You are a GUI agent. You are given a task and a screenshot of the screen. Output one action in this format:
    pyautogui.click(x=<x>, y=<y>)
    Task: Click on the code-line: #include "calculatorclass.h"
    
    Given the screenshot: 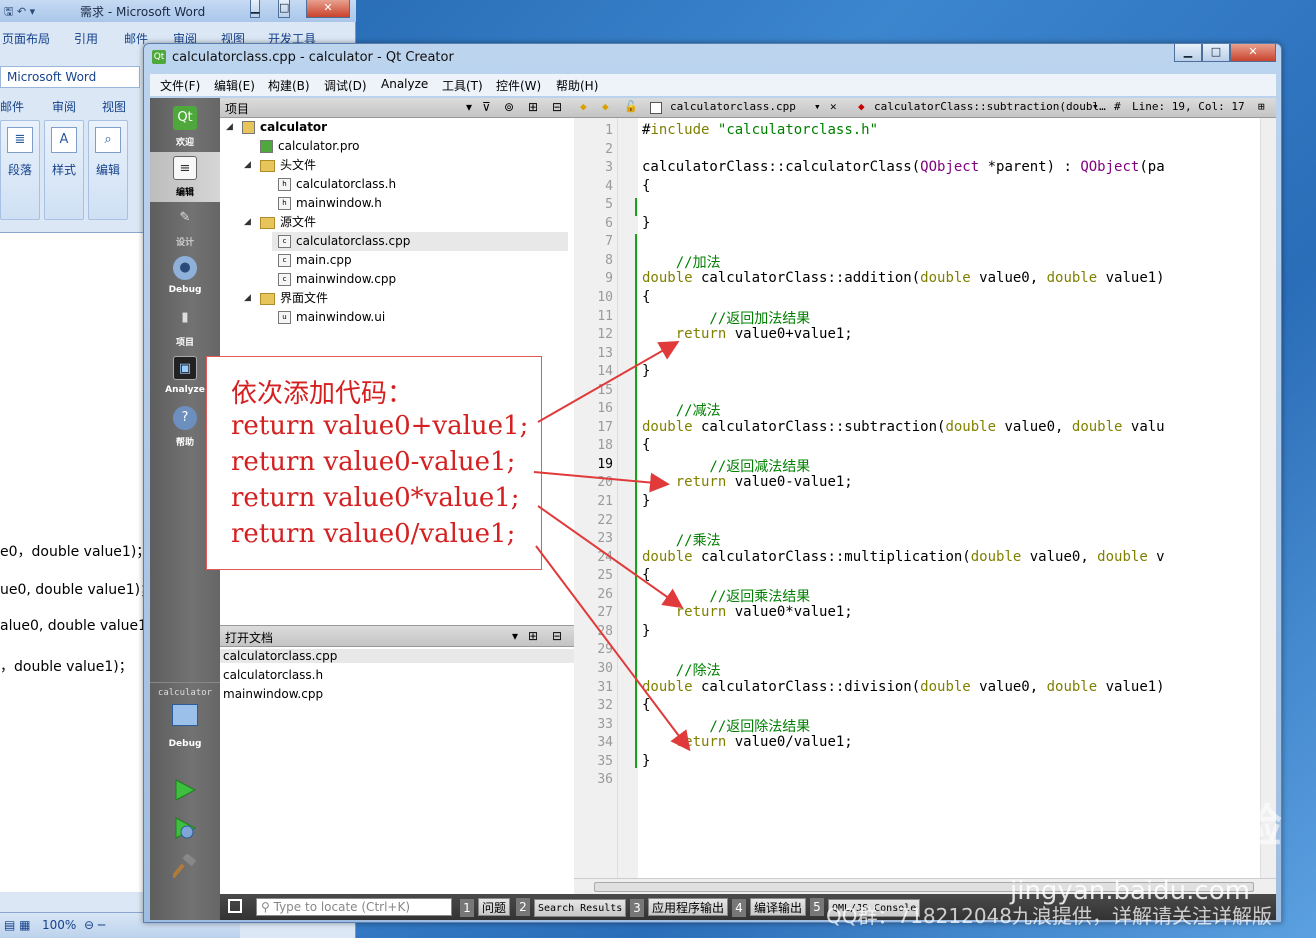 What is the action you would take?
    pyautogui.click(x=760, y=130)
    